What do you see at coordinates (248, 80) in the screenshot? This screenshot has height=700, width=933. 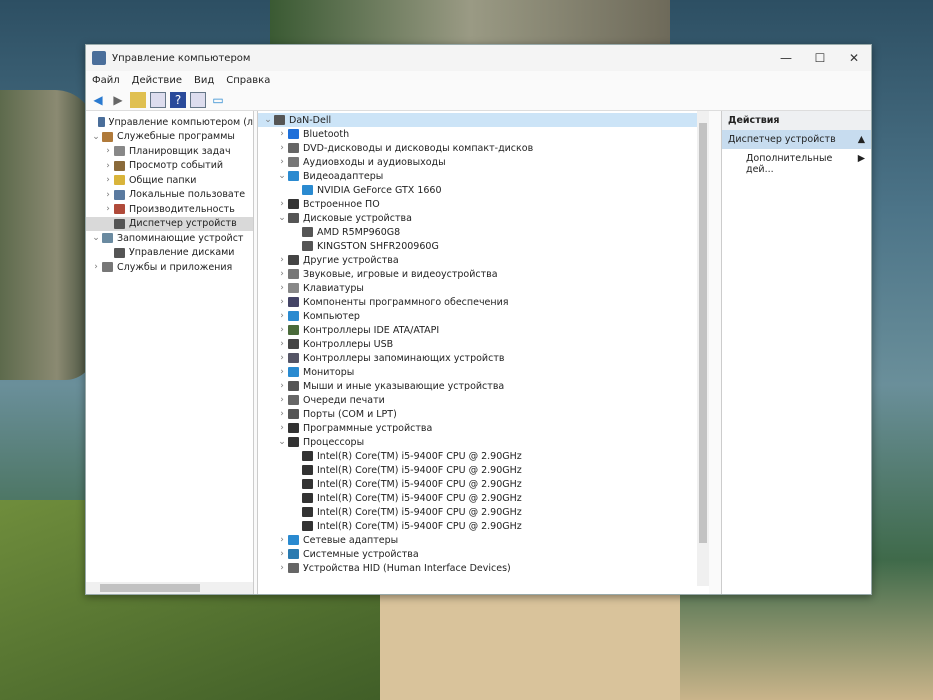 I see `menu-help: Справка` at bounding box center [248, 80].